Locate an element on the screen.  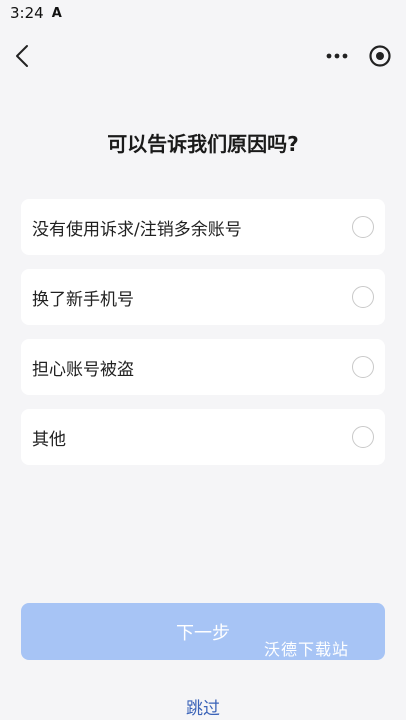
more-button is located at coordinates (337, 56).